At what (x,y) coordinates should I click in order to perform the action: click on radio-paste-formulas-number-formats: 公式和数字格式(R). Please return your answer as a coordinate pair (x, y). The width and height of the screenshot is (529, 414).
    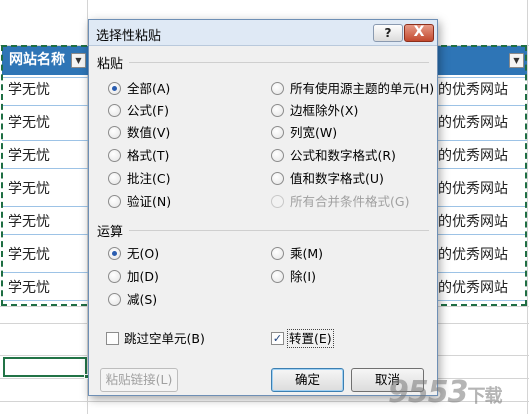
    Looking at the image, I should click on (333, 155).